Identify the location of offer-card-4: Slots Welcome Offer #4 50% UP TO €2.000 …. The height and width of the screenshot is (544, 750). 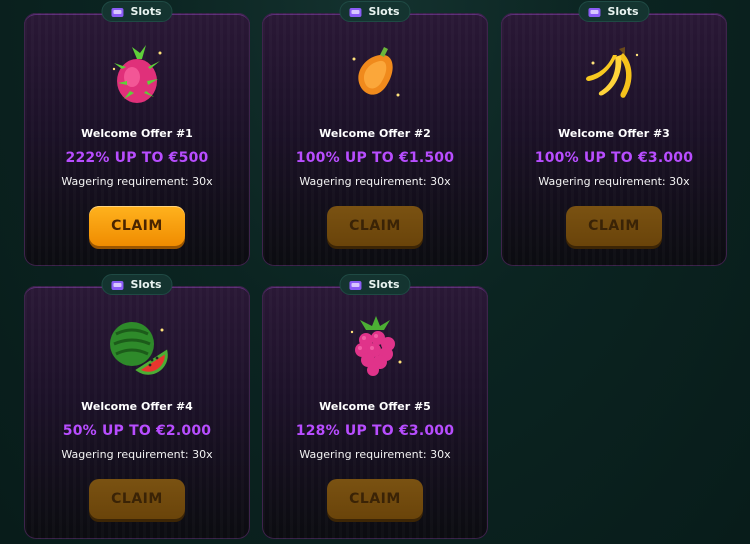
(137, 406).